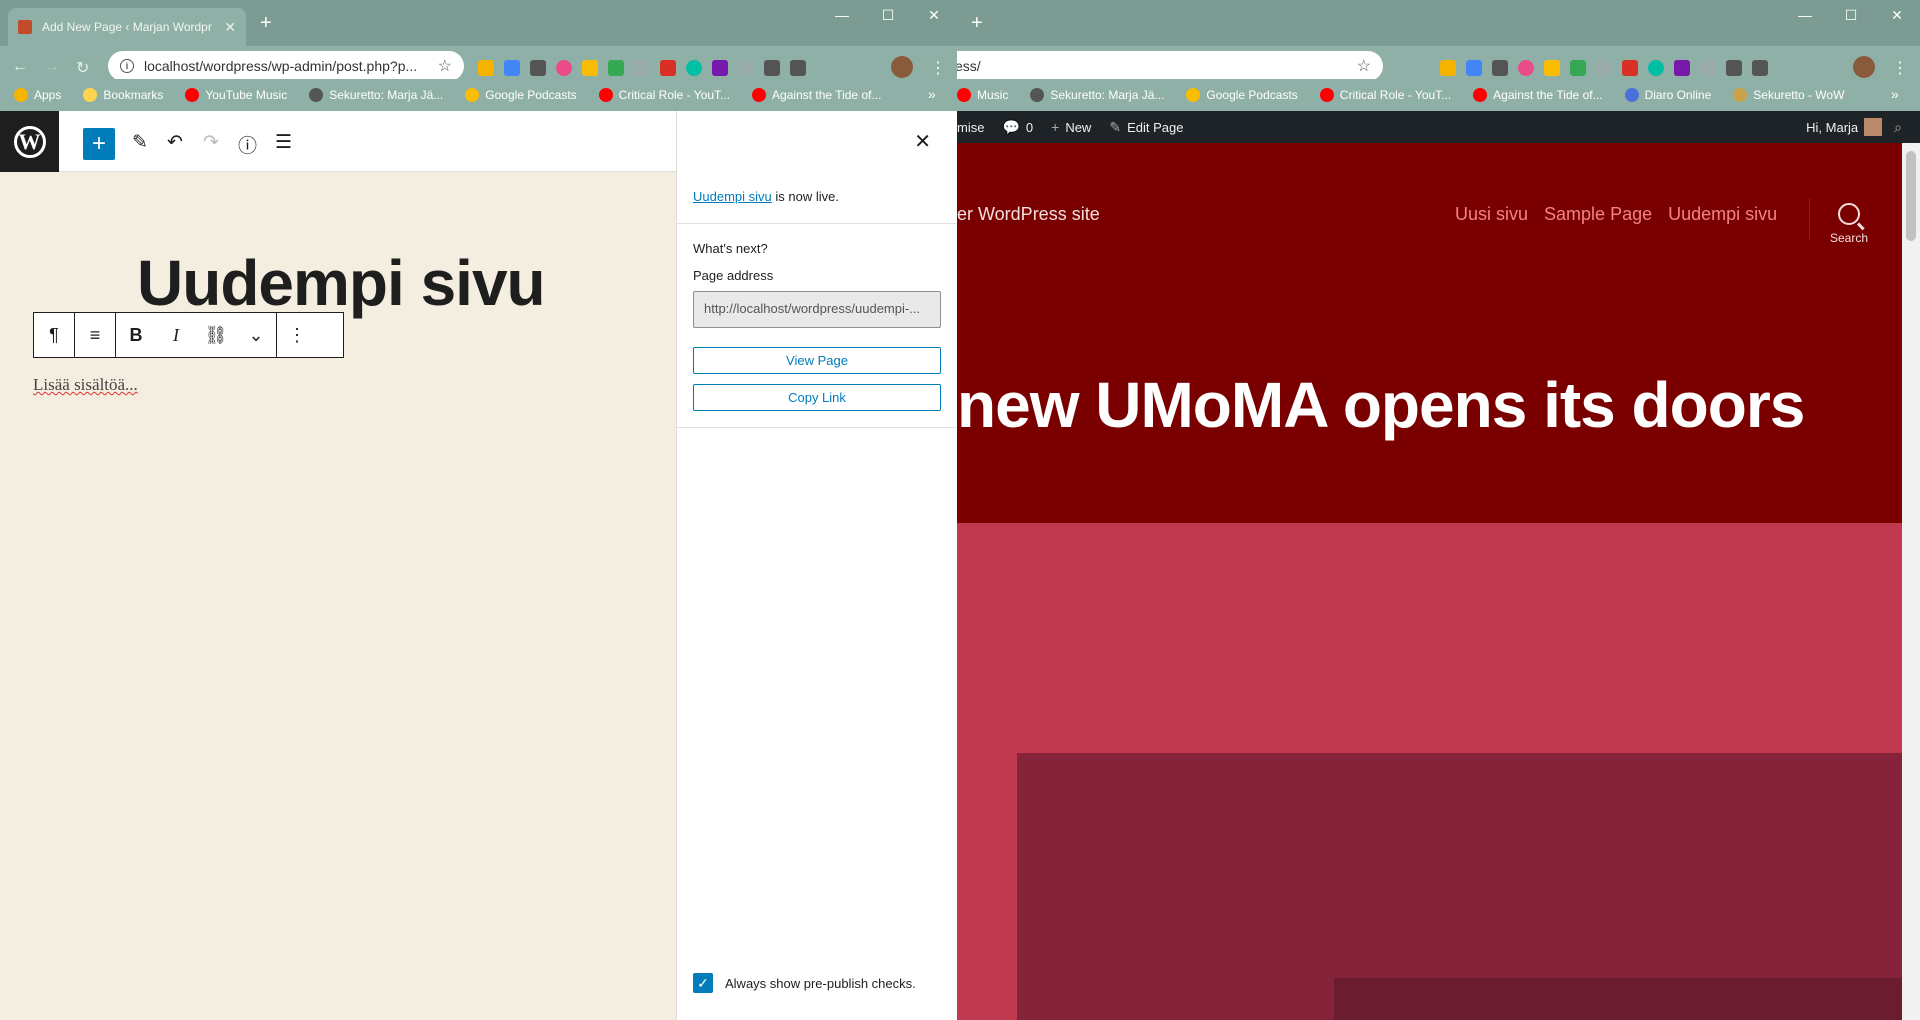 The width and height of the screenshot is (1920, 1020). I want to click on align-icon: ≡, so click(95, 335).